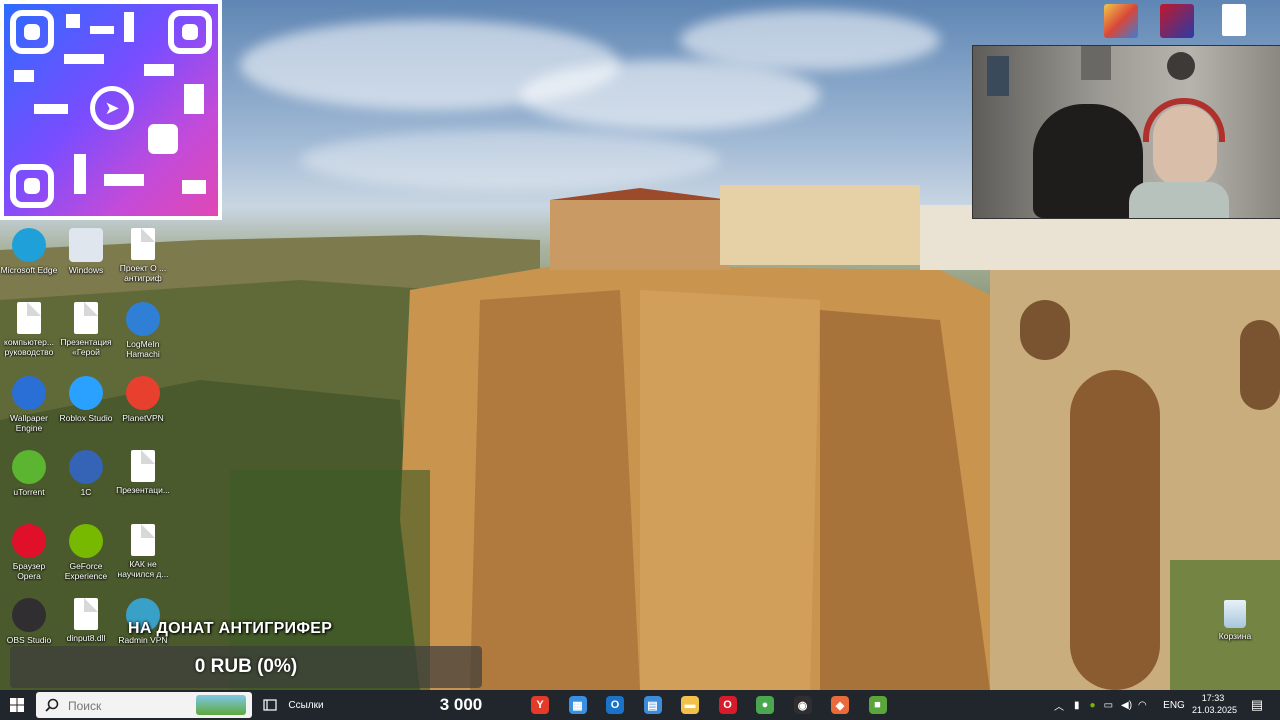 This screenshot has height=720, width=1280. I want to click on taskbar-app-button: ▤, so click(653, 705).